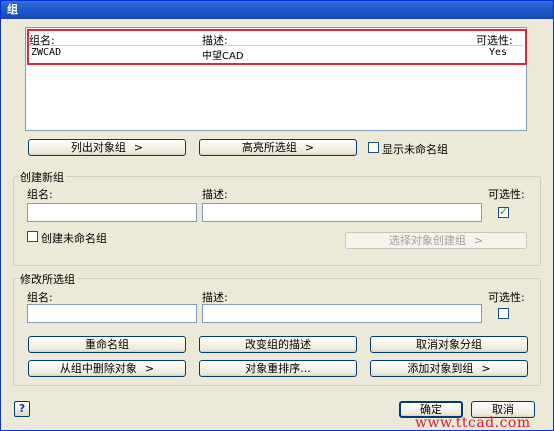 The width and height of the screenshot is (554, 431). Describe the element at coordinates (373, 147) in the screenshot. I see `show-unnamed-checkbox` at that location.